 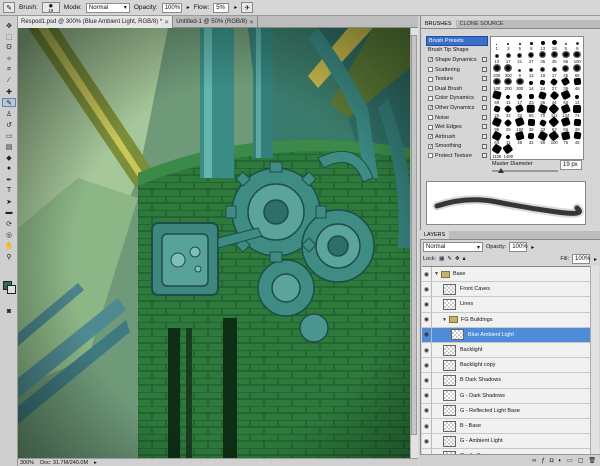 I want to click on brush-option-item: Scattering, so click(x=457, y=70).